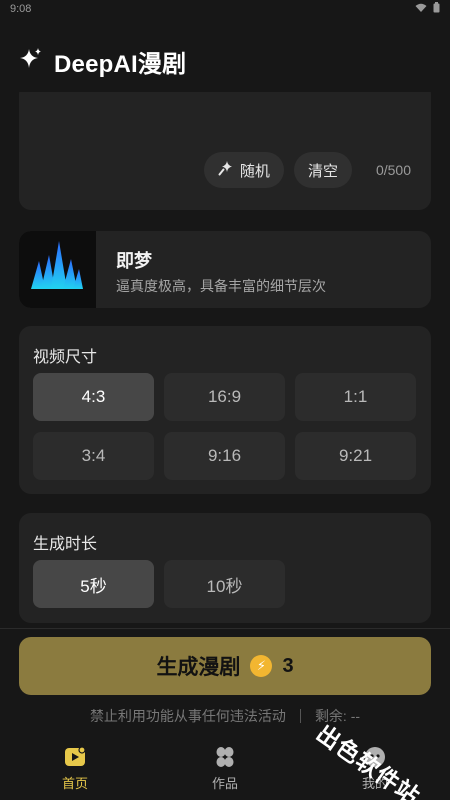  What do you see at coordinates (224, 456) in the screenshot?
I see `size-option-9-16: 9:16` at bounding box center [224, 456].